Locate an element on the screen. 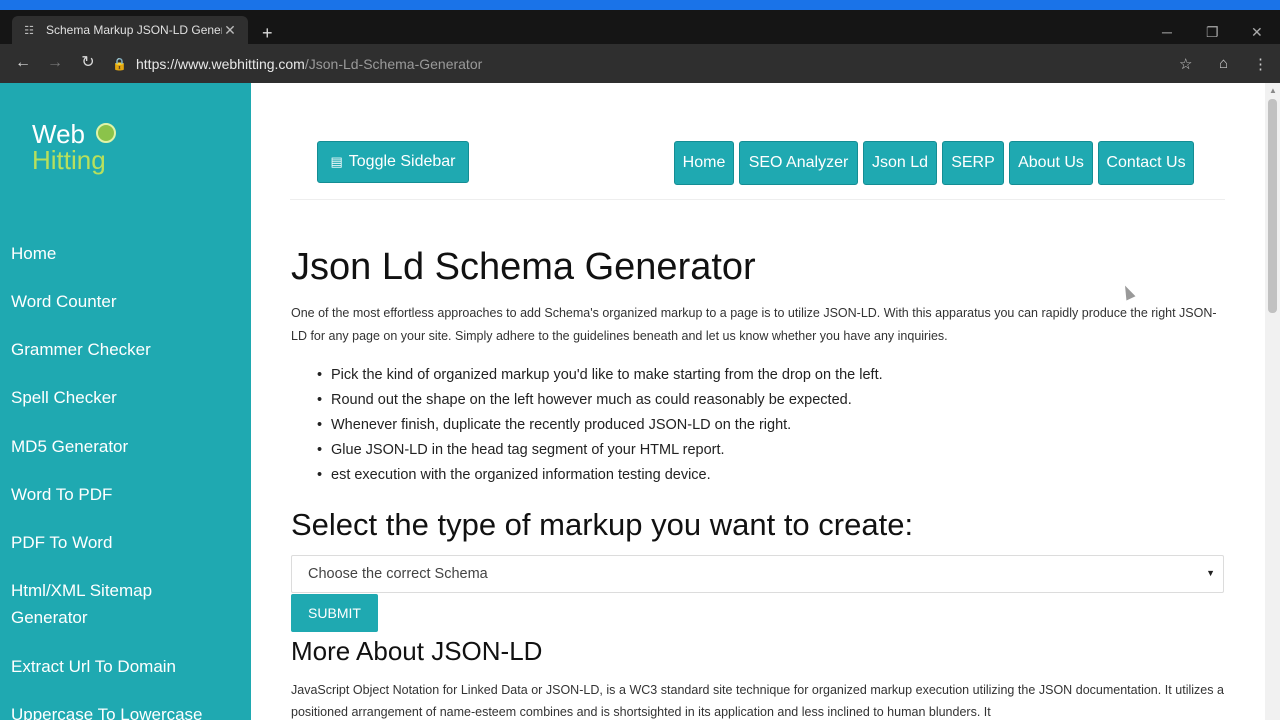  tab-close-icon: ✕ is located at coordinates (230, 30).